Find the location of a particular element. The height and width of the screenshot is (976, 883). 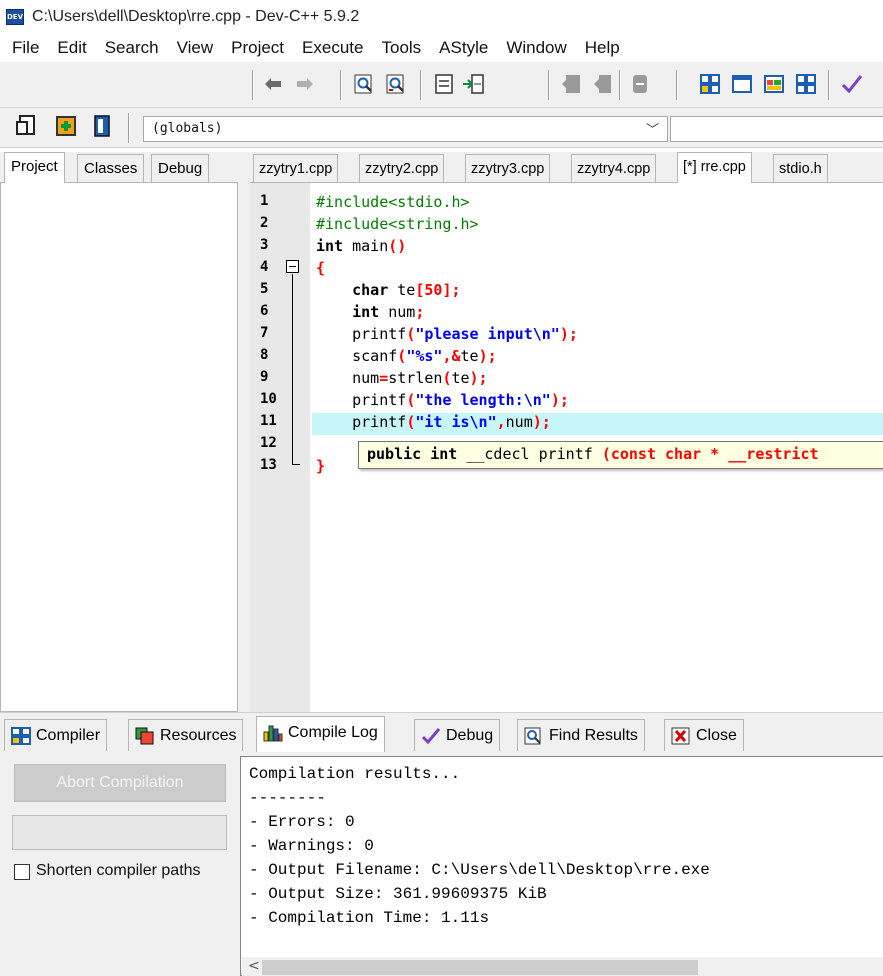

globals-dropdown: (globals) ﹀ is located at coordinates (405, 129).